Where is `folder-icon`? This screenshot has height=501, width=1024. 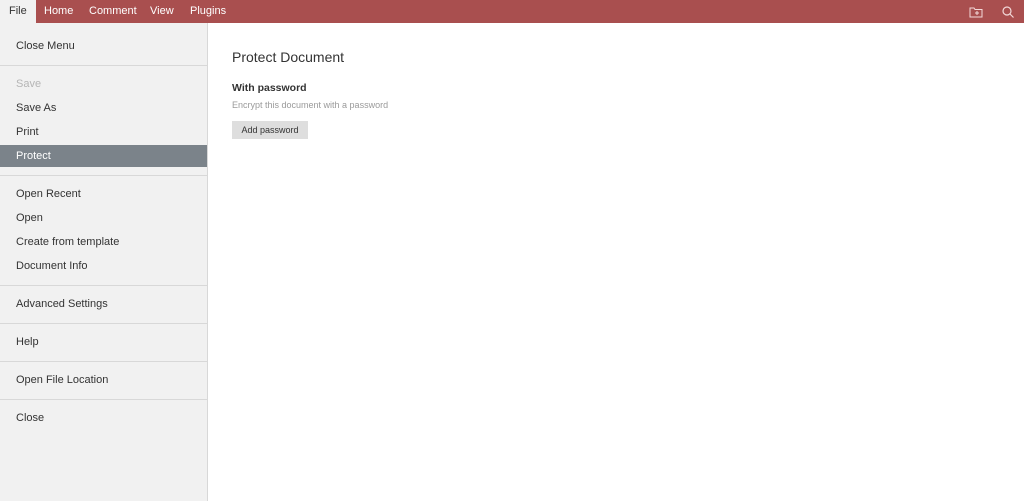 folder-icon is located at coordinates (976, 12).